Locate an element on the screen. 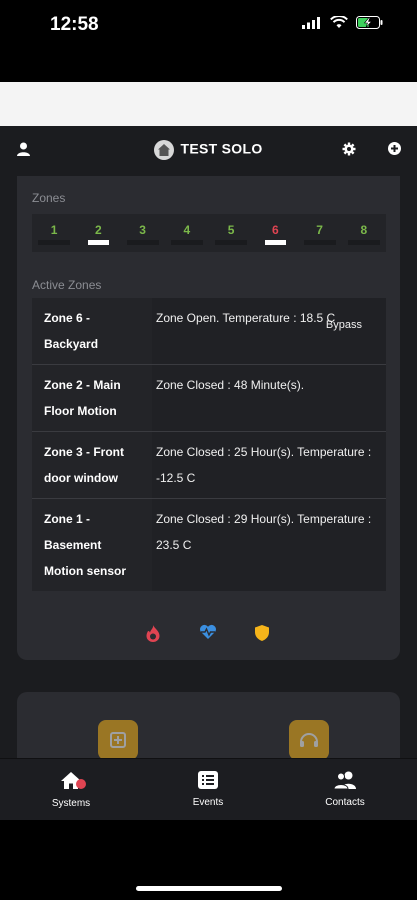 This screenshot has width=417, height=900. settings-gear-icon is located at coordinates (349, 151).